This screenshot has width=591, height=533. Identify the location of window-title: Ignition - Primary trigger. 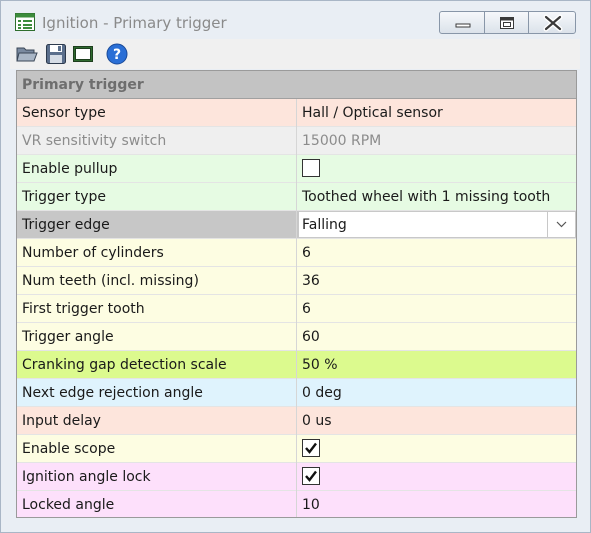
(134, 23).